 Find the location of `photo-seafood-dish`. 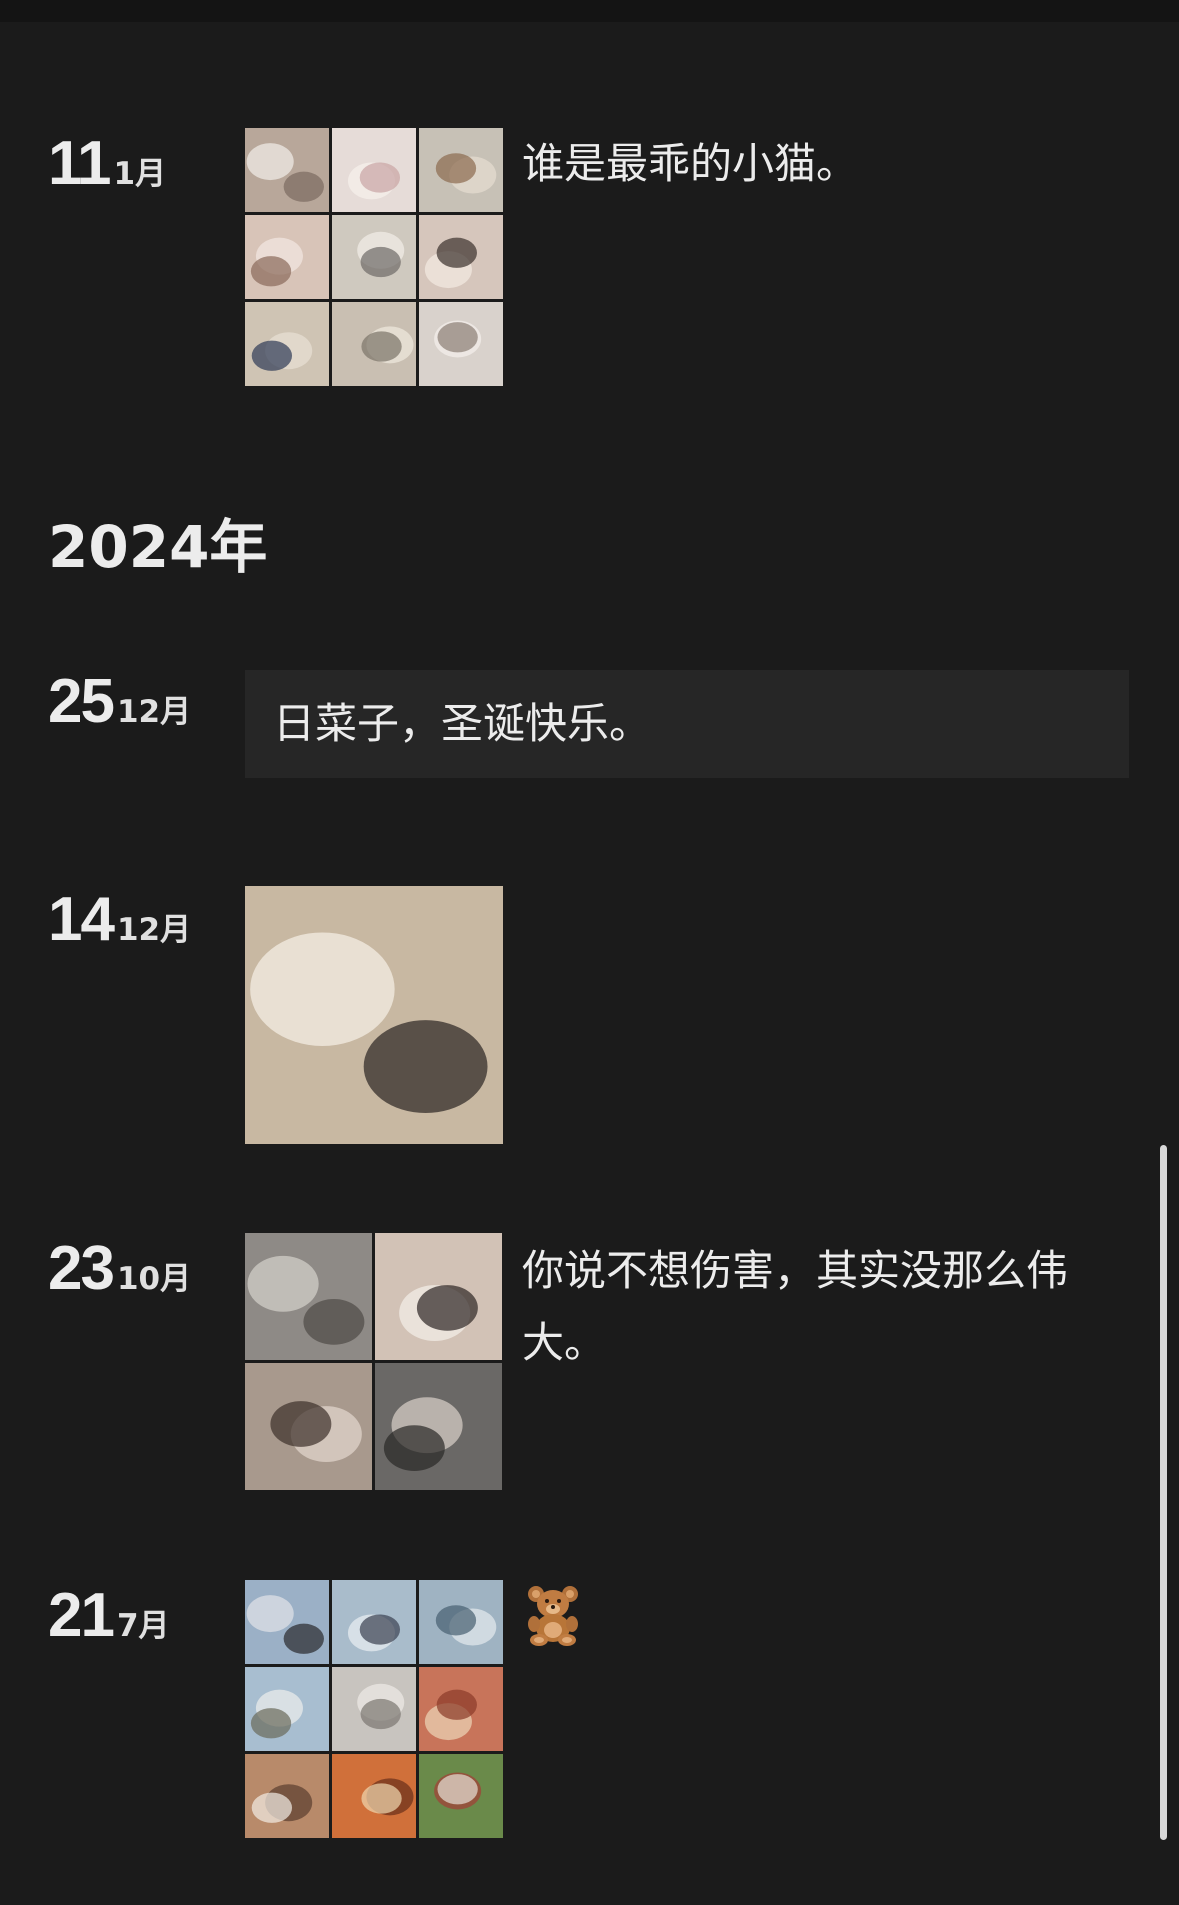

photo-seafood-dish is located at coordinates (374, 1796).